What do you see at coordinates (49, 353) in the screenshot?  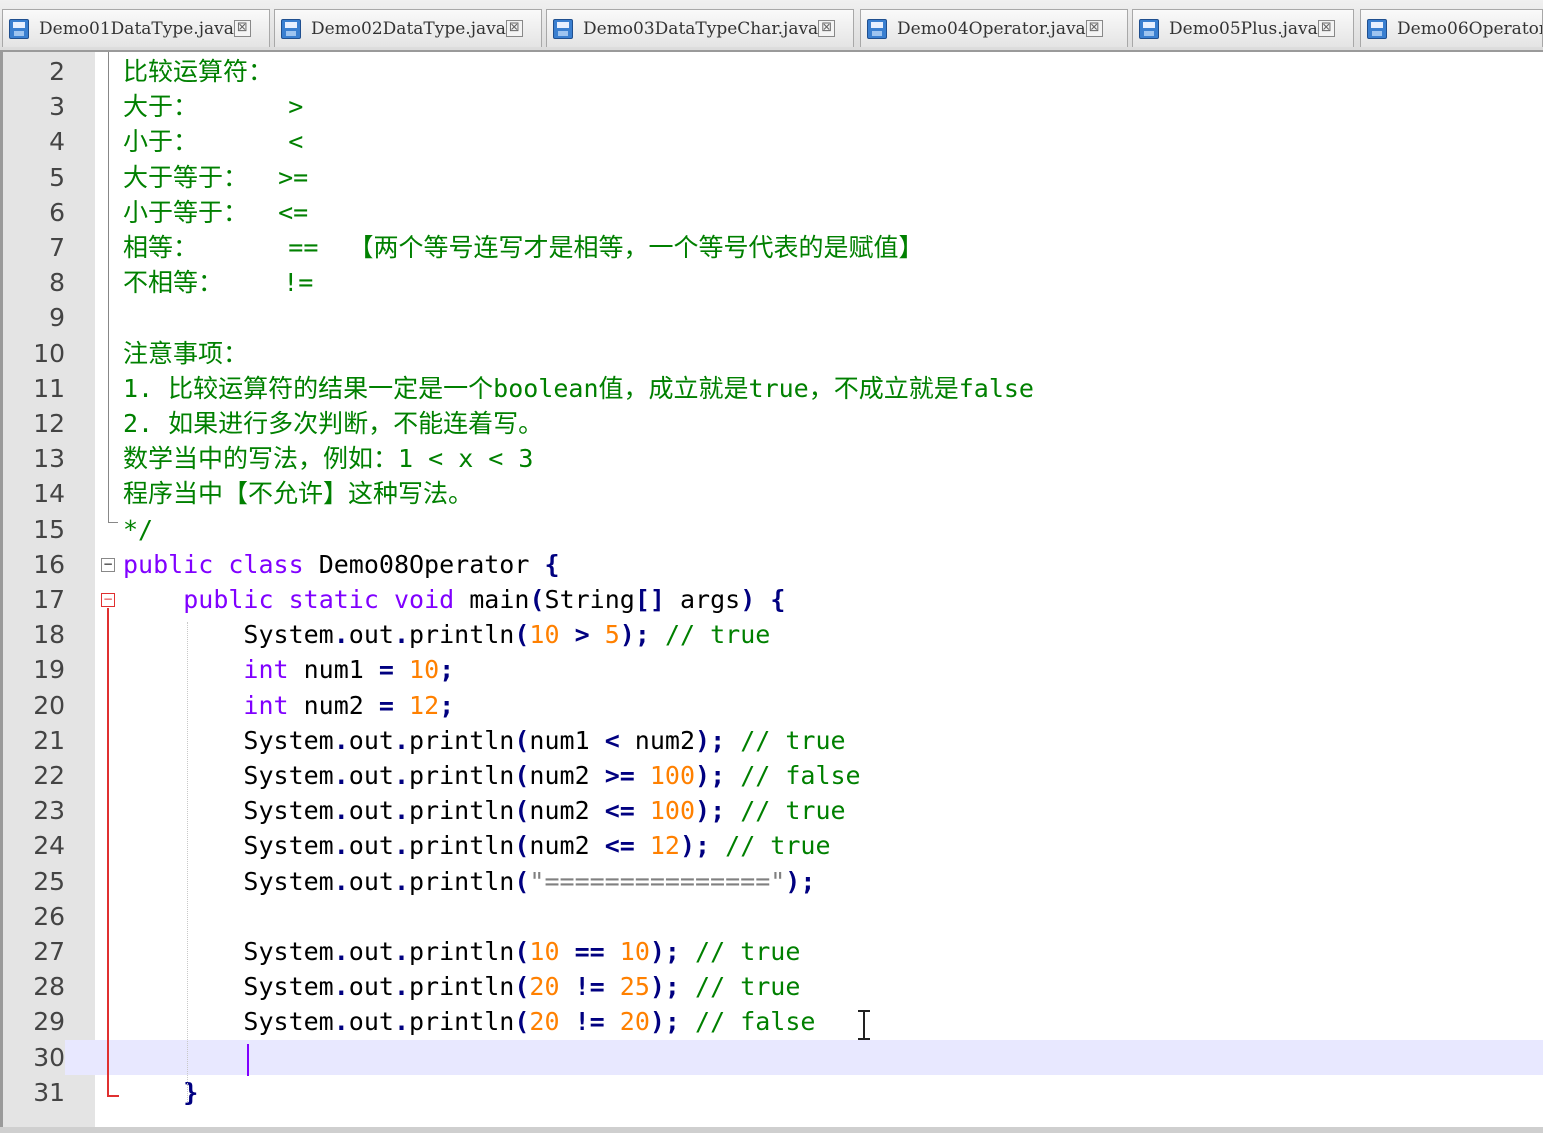 I see `line-number: 10` at bounding box center [49, 353].